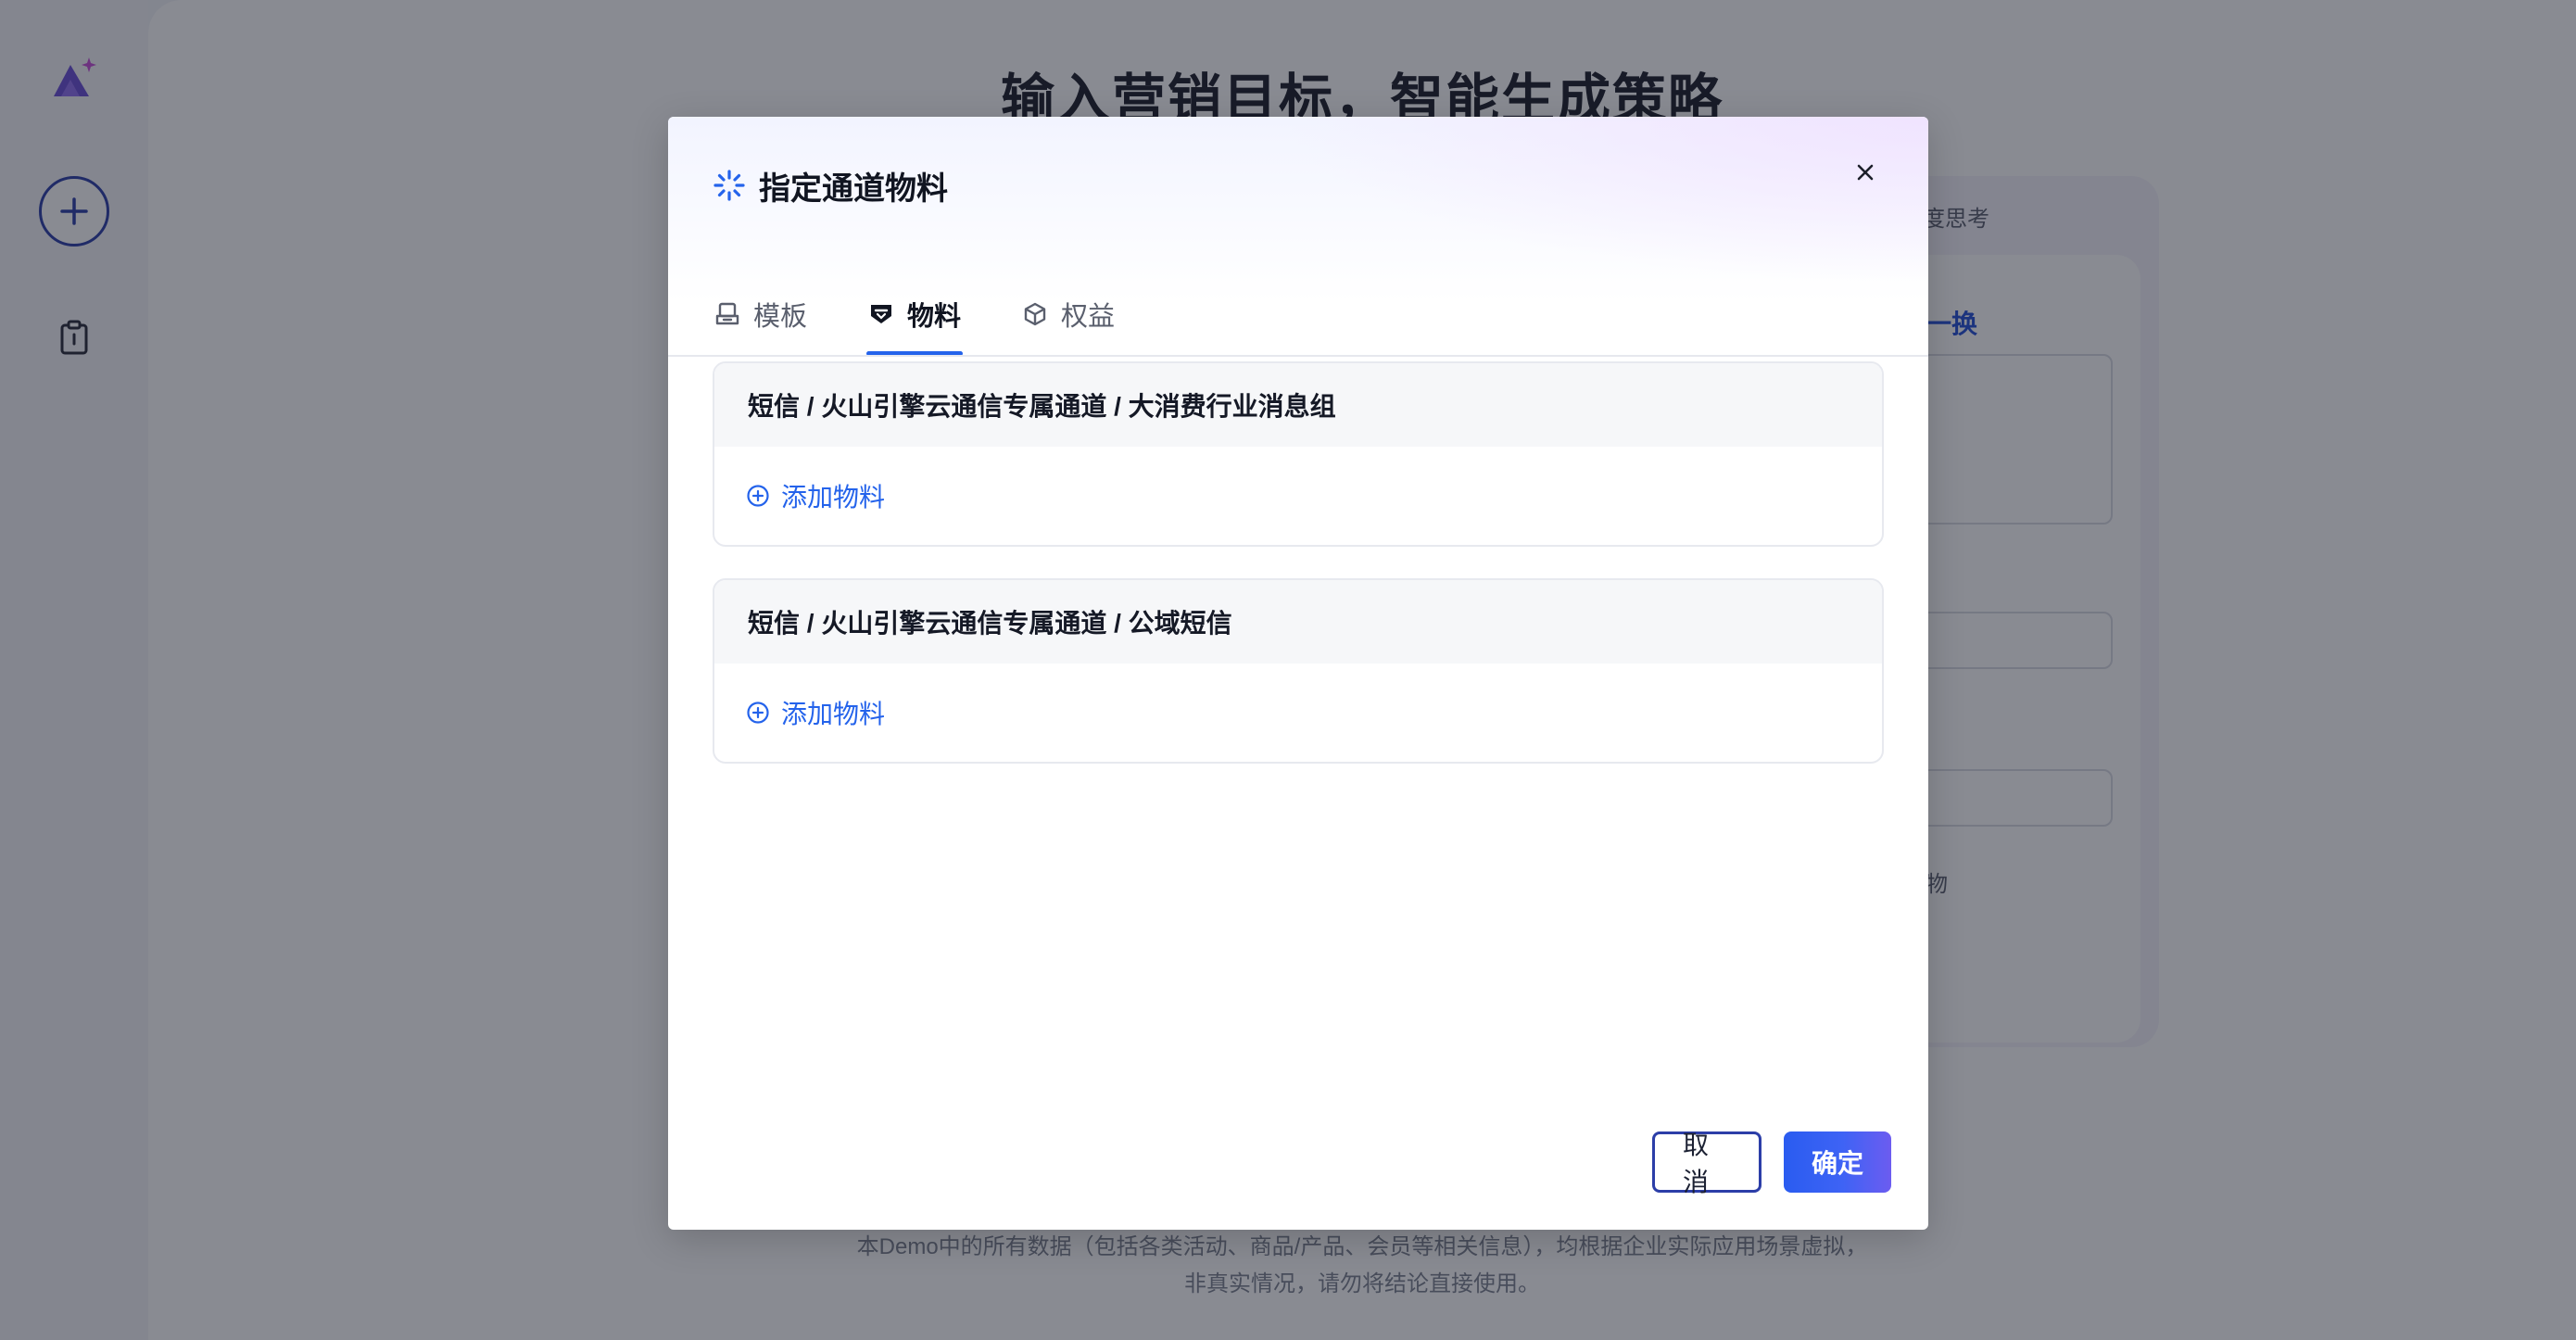 This screenshot has height=1340, width=2576. What do you see at coordinates (1298, 405) in the screenshot?
I see `channel-group-title: 短信 / 火山引擎云通信专属通道 / 大消费行业消息组` at bounding box center [1298, 405].